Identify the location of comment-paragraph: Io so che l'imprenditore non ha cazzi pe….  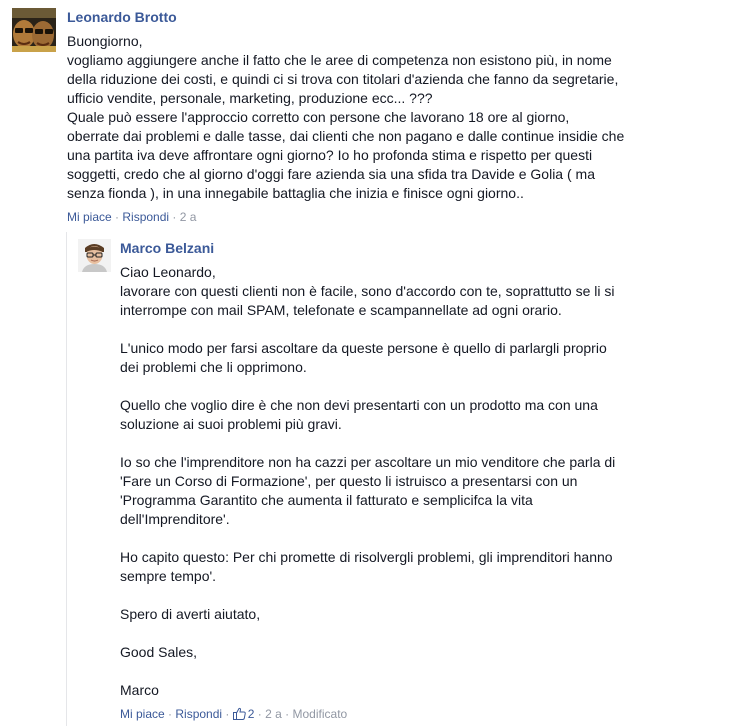
(429, 491).